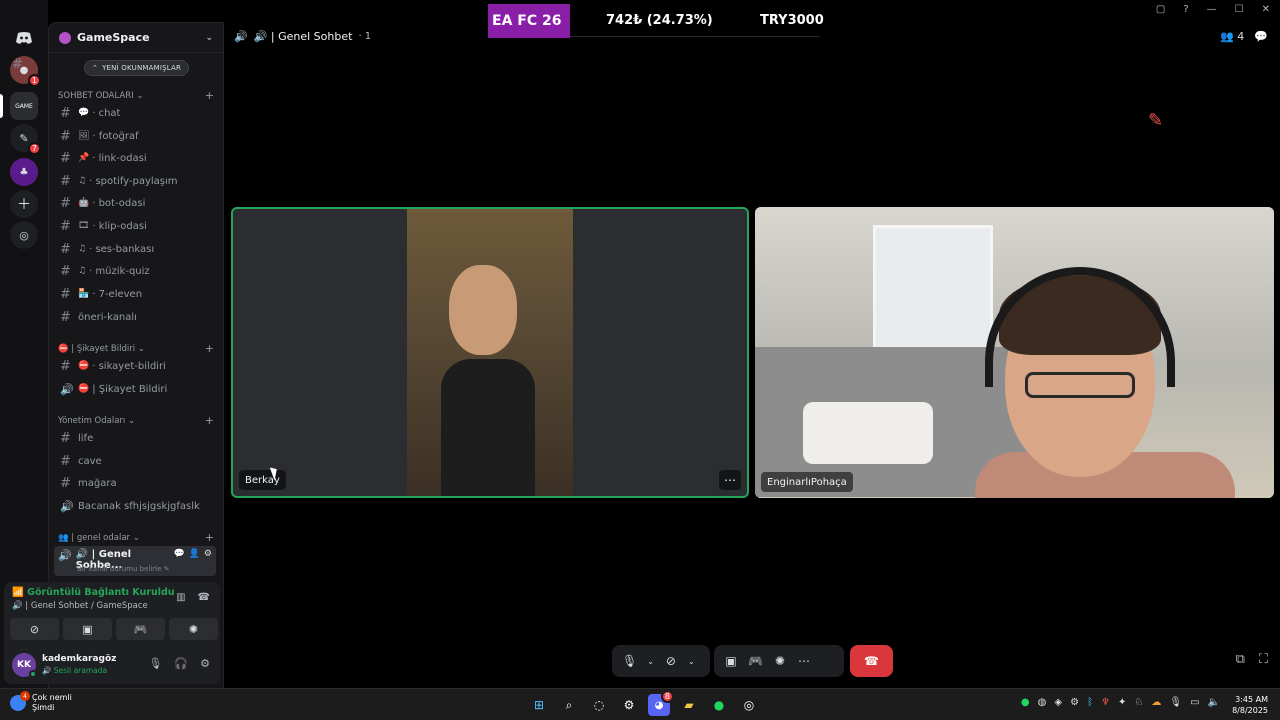  What do you see at coordinates (137, 461) in the screenshot?
I see `channel-cave: # cave` at bounding box center [137, 461].